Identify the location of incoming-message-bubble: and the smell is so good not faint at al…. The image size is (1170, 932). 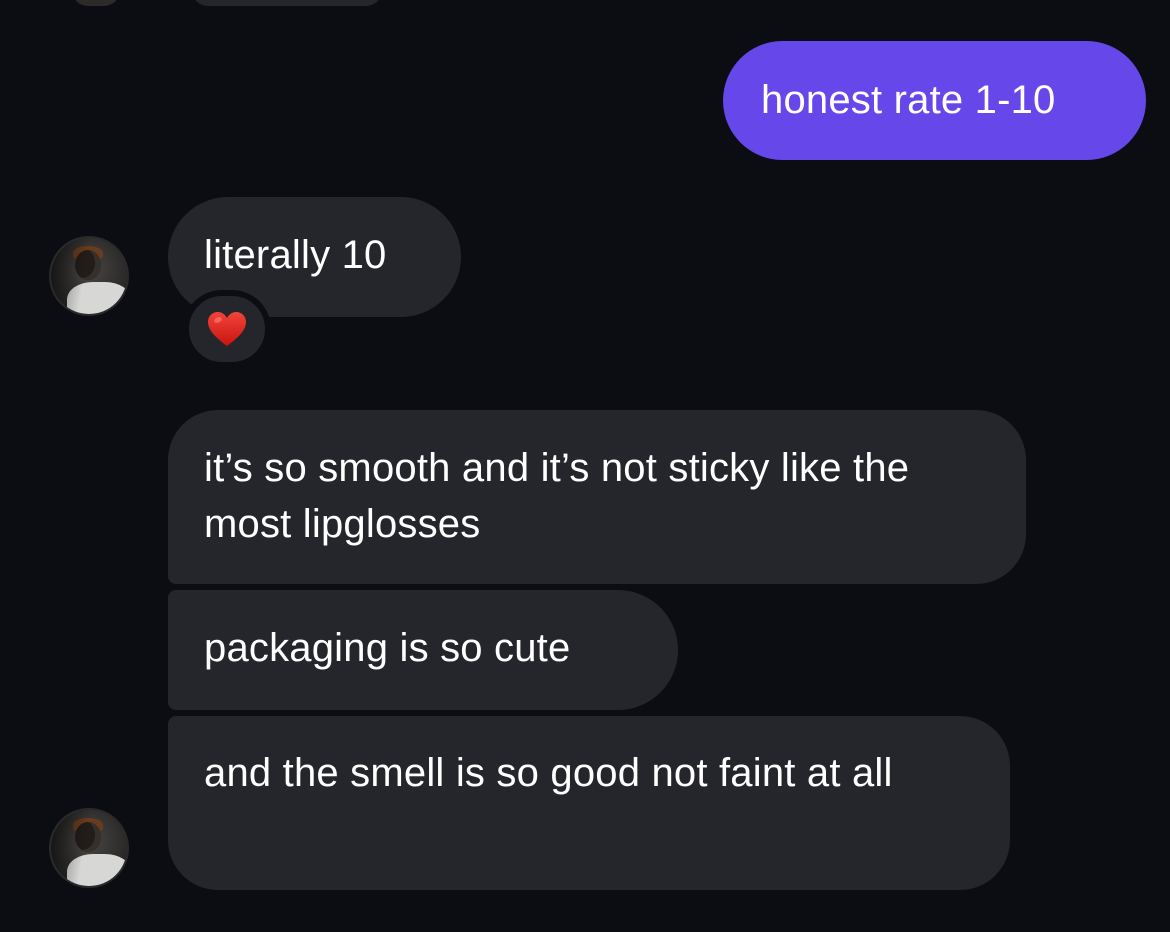
(589, 803).